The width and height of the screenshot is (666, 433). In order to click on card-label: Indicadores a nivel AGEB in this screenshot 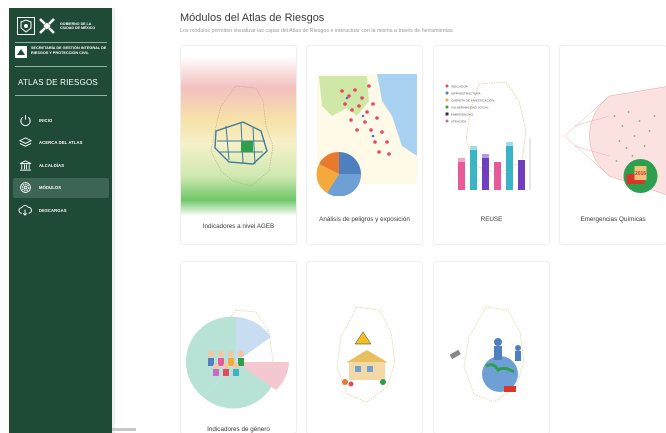, I will do `click(238, 226)`.